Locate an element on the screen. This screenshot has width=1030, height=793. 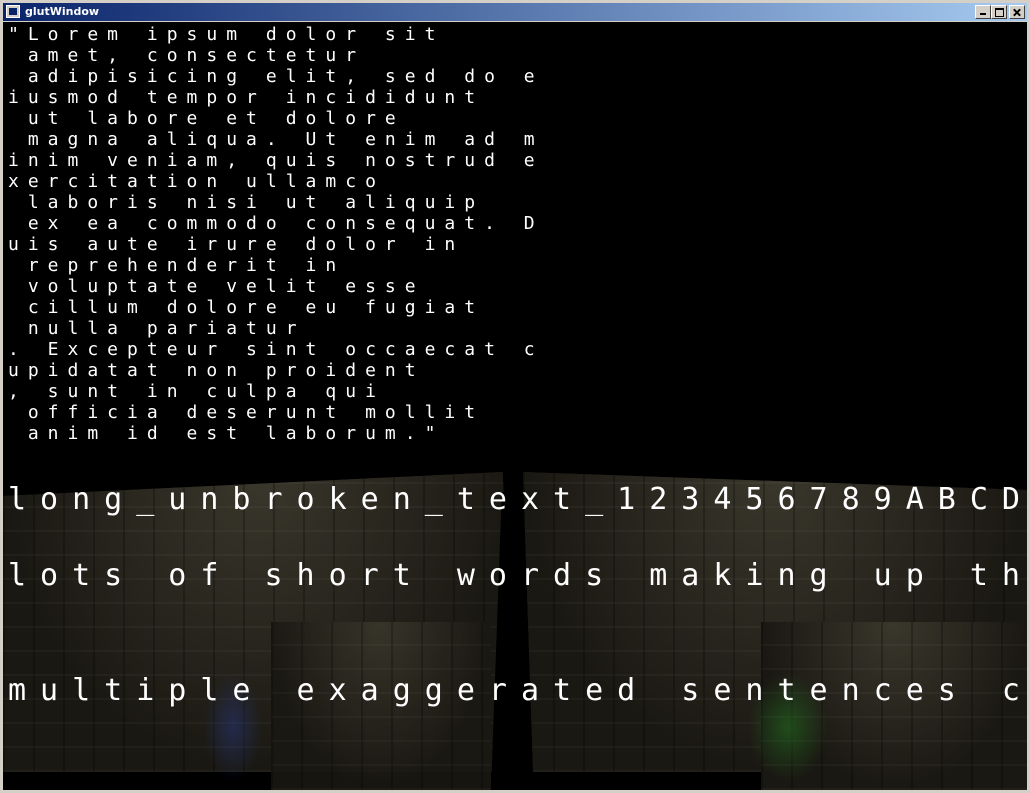
paragraph-line: uis aute irure dolor in is located at coordinates (236, 244).